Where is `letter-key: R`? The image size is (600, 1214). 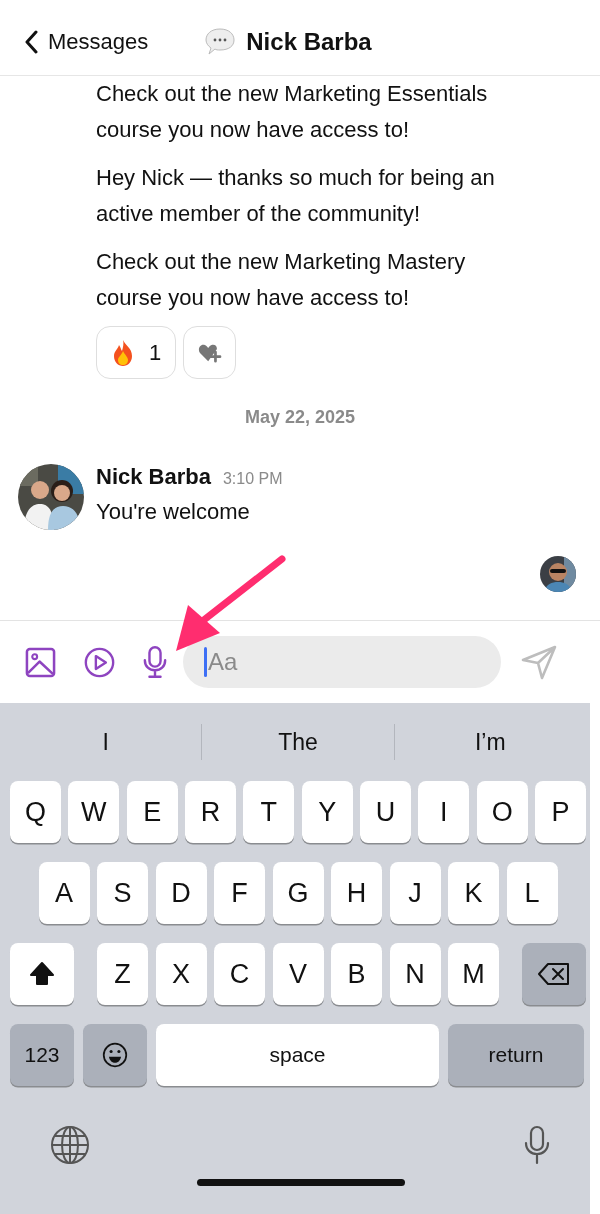 letter-key: R is located at coordinates (210, 812).